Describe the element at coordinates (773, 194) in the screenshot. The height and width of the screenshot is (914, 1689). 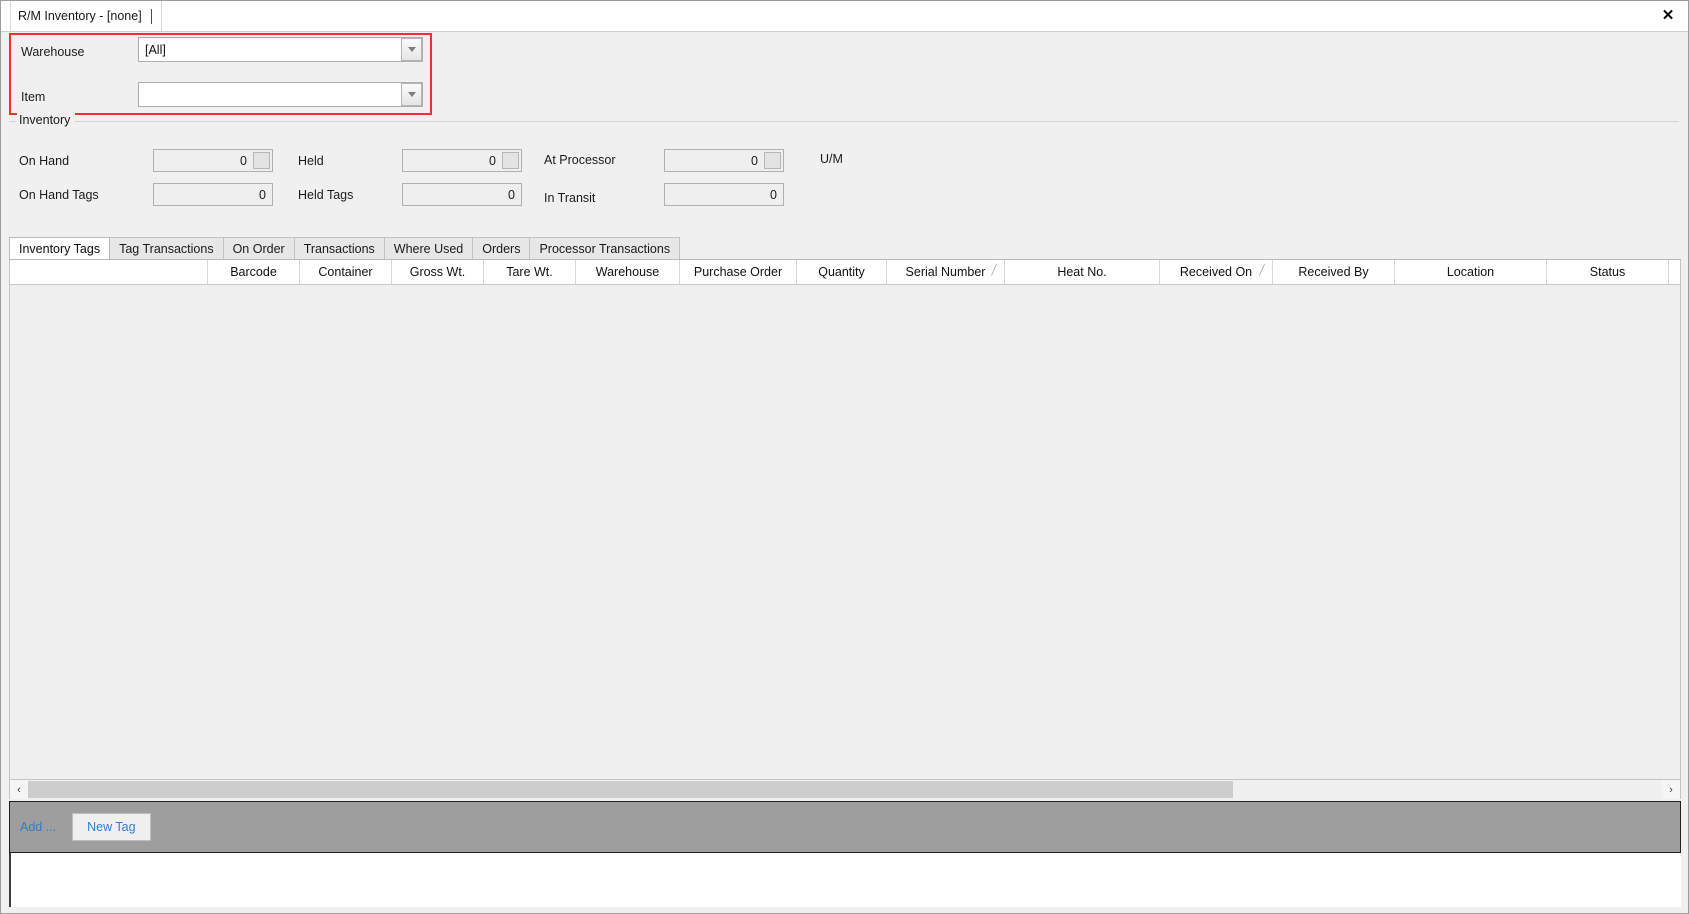
I see `in-transit-value: 0` at that location.